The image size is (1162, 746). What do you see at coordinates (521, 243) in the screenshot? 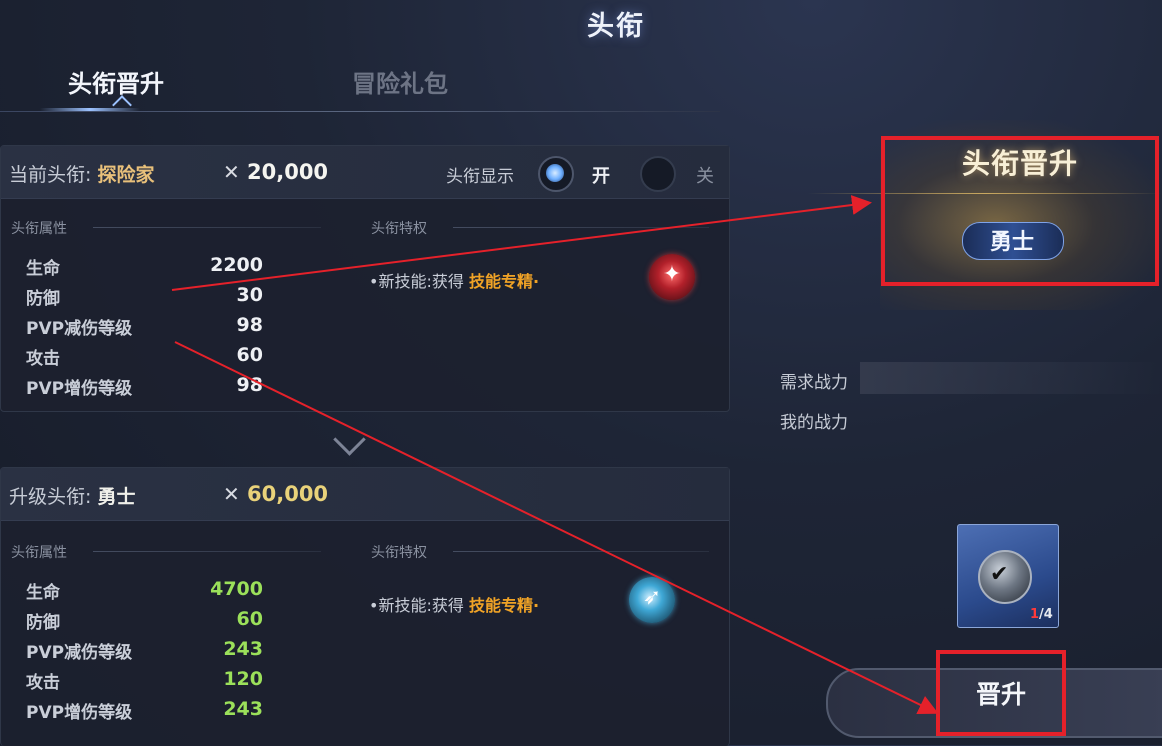
I see `annotation-arrow` at bounding box center [521, 243].